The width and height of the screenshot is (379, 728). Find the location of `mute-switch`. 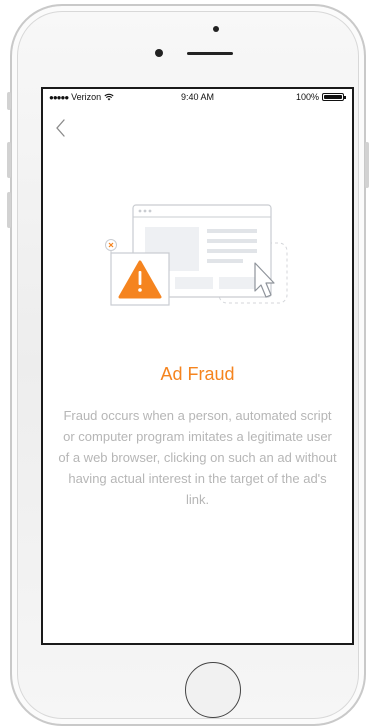

mute-switch is located at coordinates (9, 101).